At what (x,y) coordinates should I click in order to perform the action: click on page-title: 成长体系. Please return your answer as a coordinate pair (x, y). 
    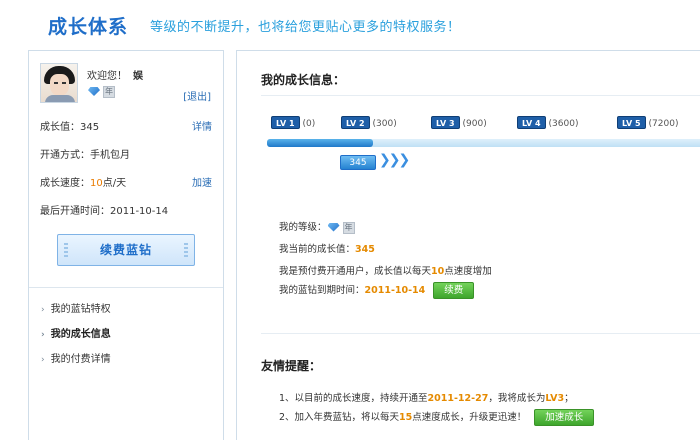
    Looking at the image, I should click on (88, 27).